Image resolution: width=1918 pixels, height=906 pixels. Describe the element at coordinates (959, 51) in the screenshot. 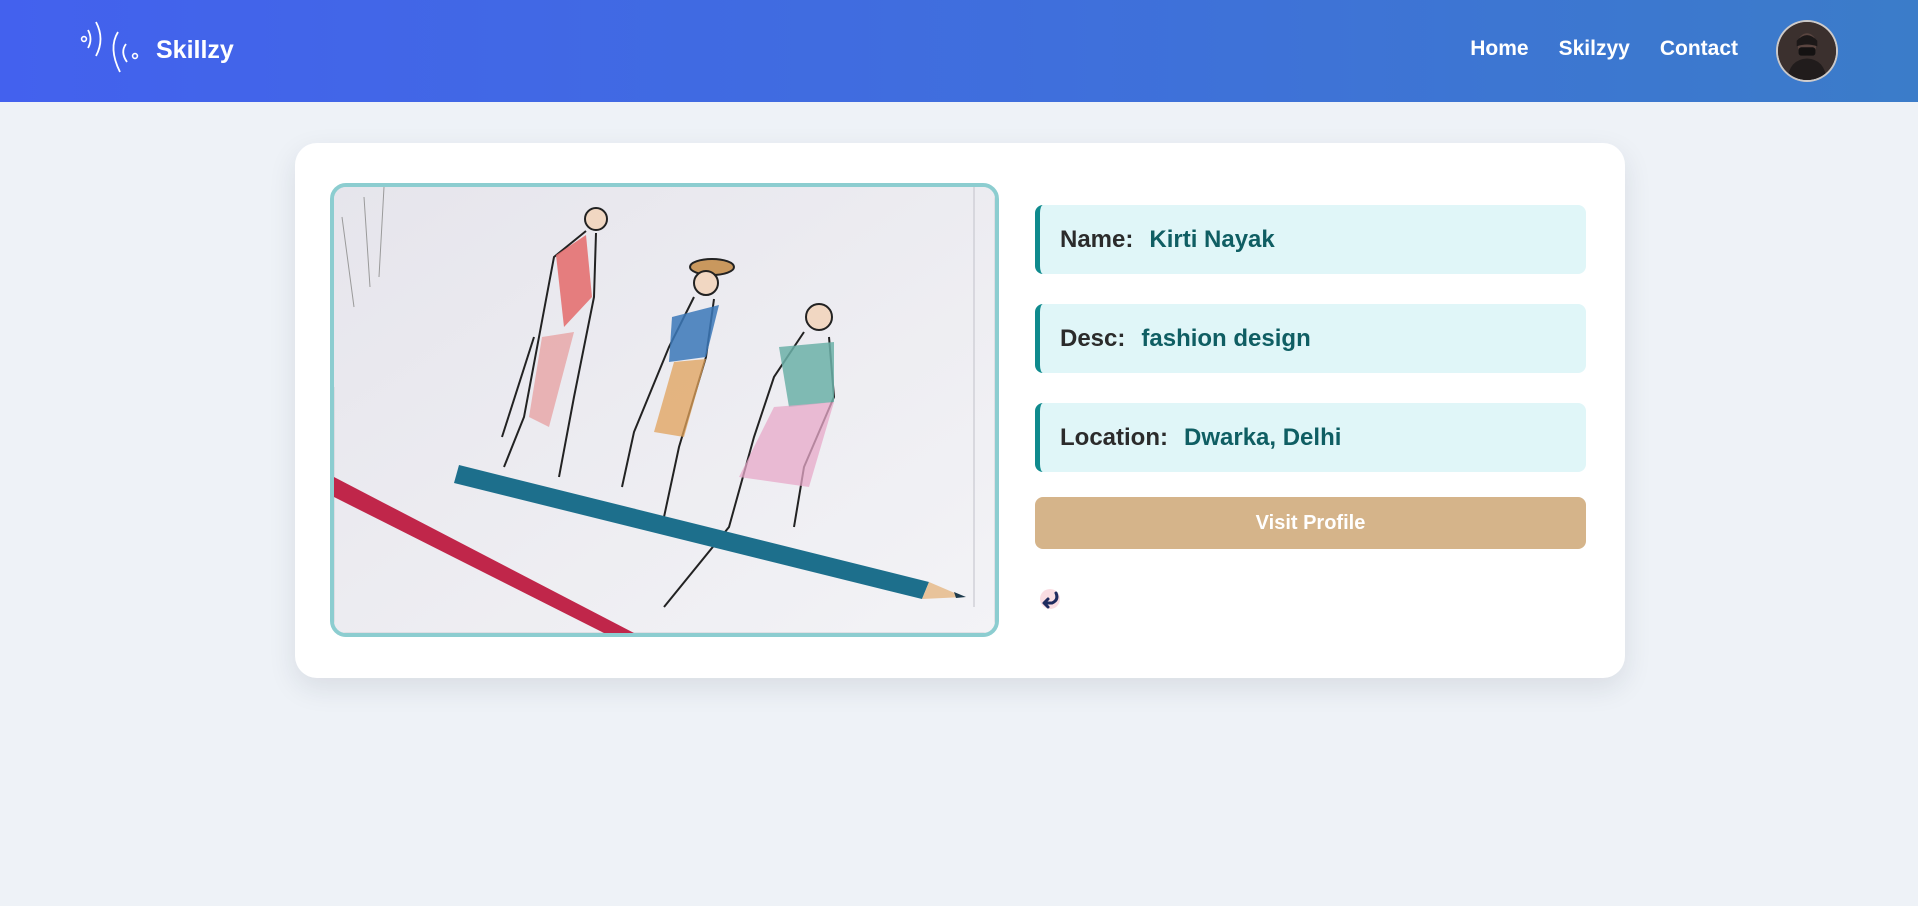

I see `navbar: Skillzy Home Skilzyy Contact` at that location.